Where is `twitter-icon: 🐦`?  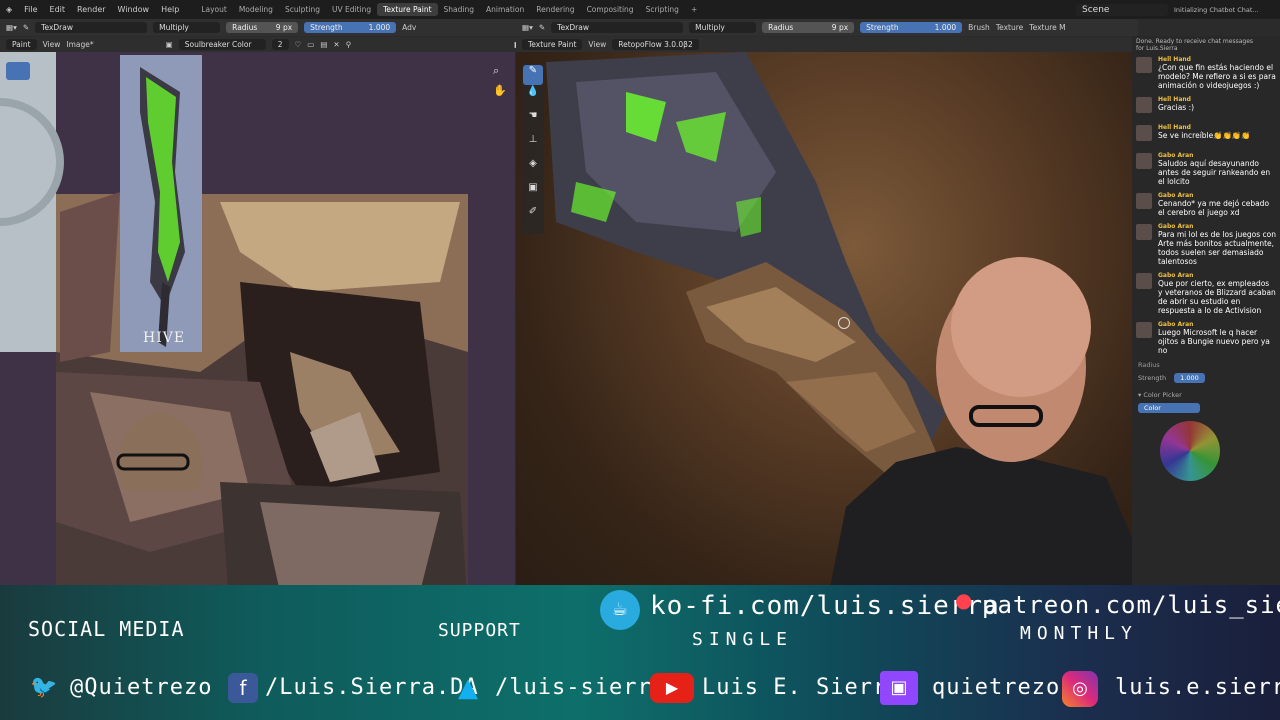 twitter-icon: 🐦 is located at coordinates (44, 687).